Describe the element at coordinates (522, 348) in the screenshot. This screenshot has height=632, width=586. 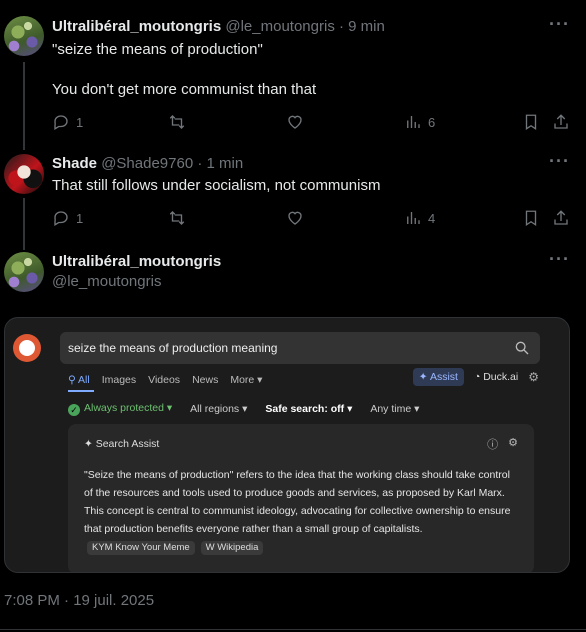
I see `search-icon` at that location.